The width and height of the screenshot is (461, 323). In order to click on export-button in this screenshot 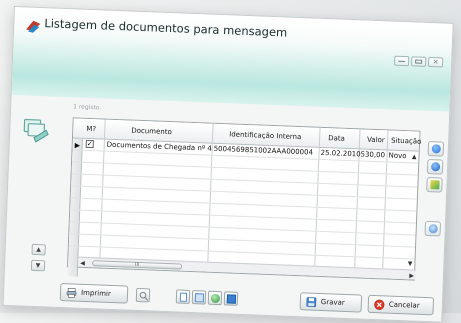, I will do `click(231, 298)`.